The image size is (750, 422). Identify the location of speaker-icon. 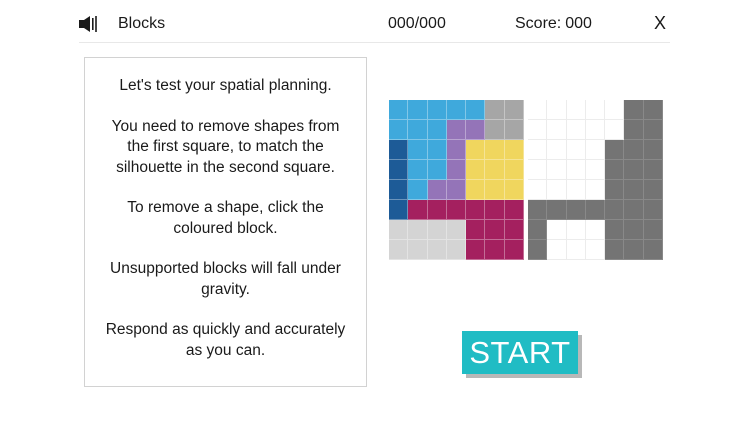
(89, 24).